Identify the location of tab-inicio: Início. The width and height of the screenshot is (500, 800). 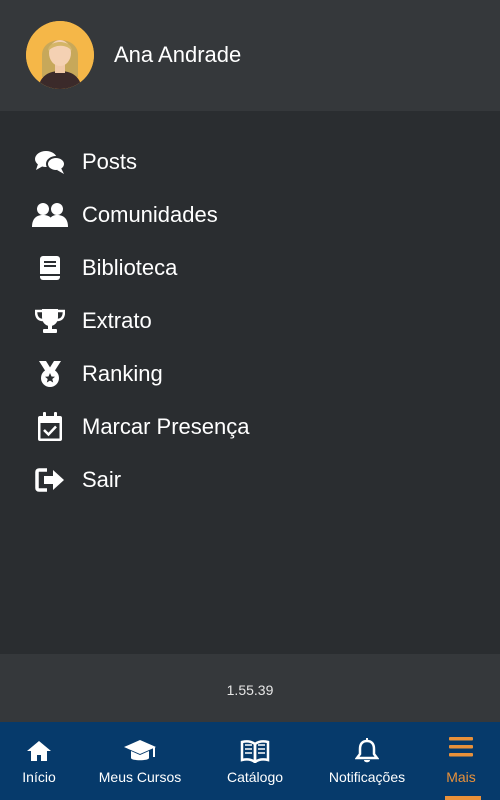
(39, 761).